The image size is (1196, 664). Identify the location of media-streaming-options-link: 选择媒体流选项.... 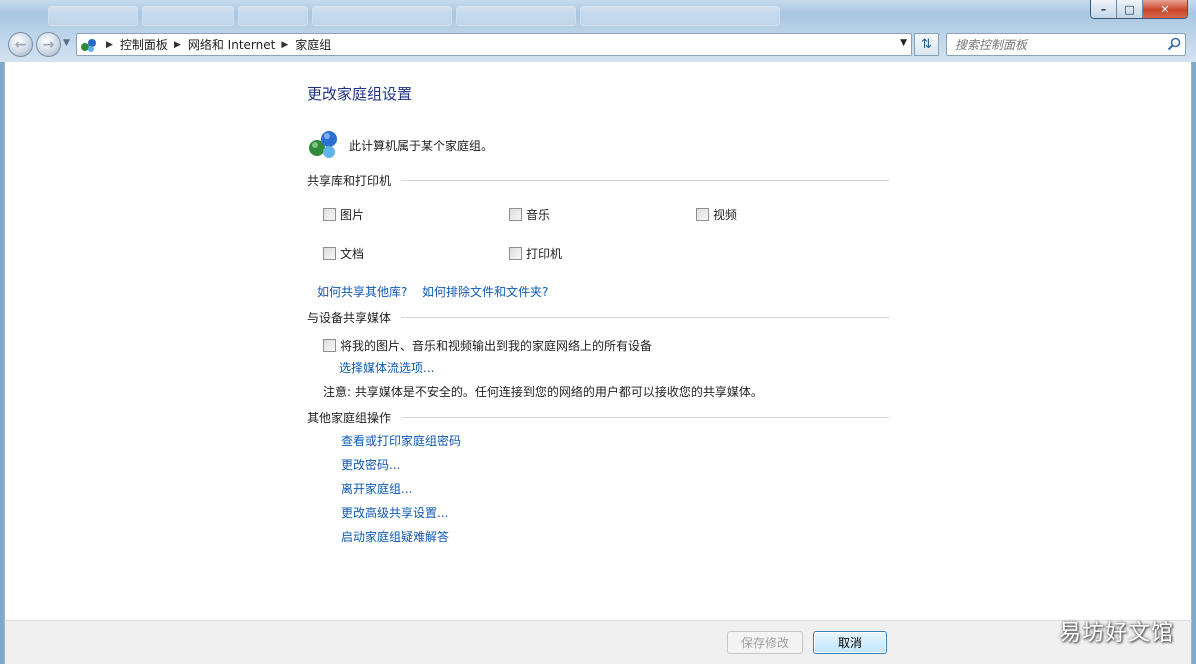
(386, 367).